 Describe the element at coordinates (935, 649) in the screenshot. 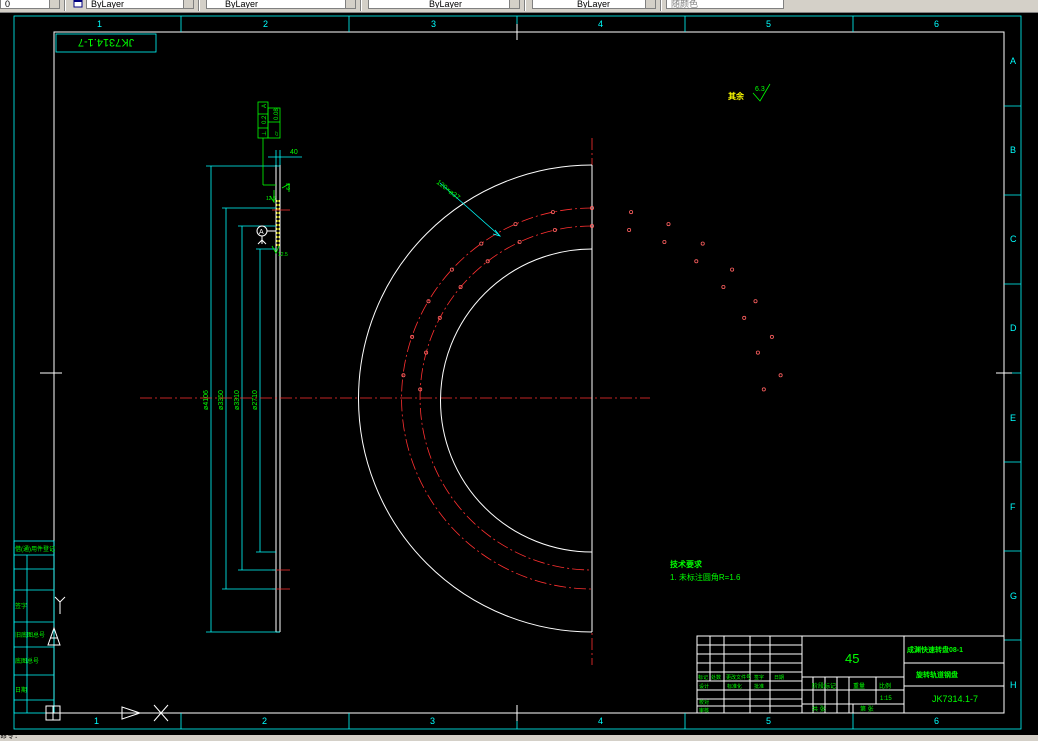

I see `project-name: 成渊快速转盘08-1` at that location.